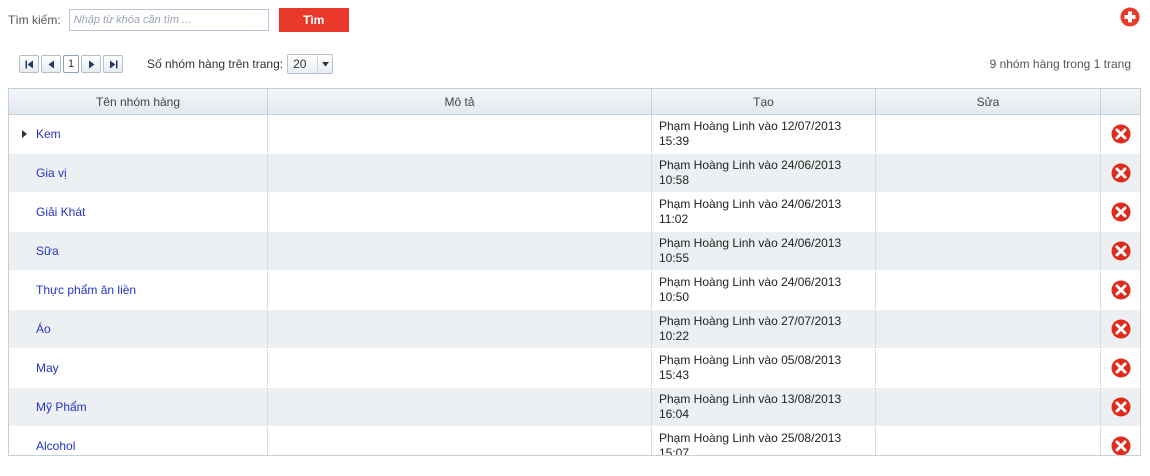 This screenshot has width=1150, height=476. What do you see at coordinates (138, 134) in the screenshot?
I see `cell-name: Kem` at bounding box center [138, 134].